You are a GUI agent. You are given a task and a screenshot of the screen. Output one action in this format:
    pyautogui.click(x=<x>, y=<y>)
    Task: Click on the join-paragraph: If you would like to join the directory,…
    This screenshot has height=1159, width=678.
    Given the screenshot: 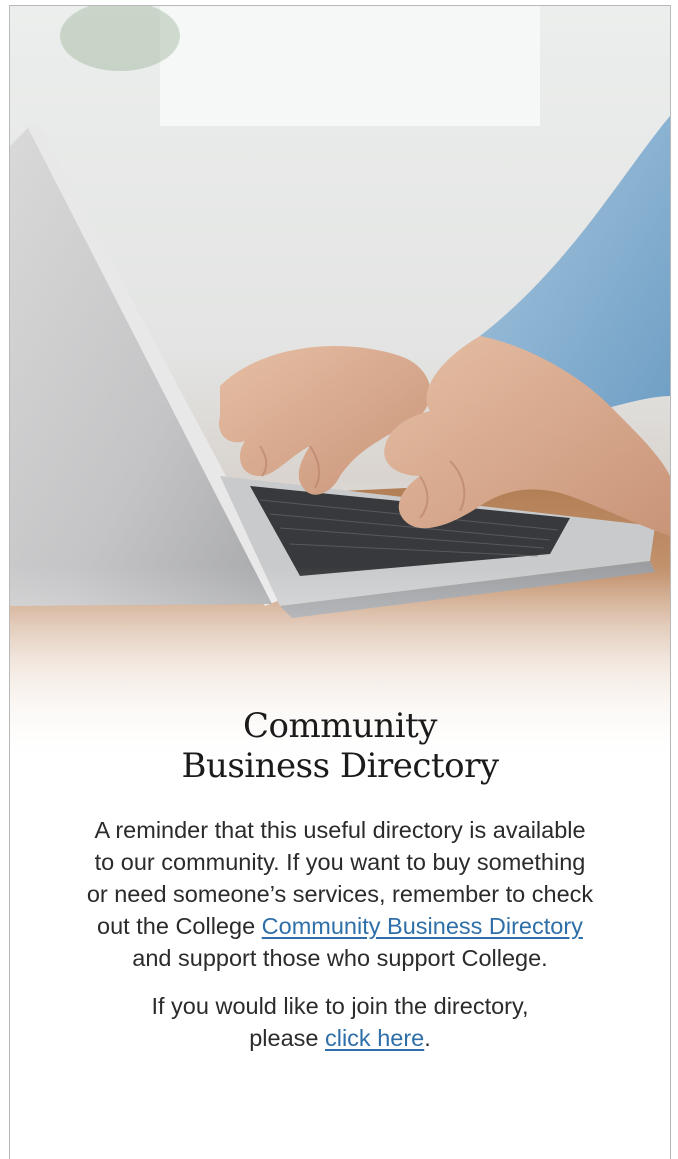 What is the action you would take?
    pyautogui.click(x=340, y=1022)
    